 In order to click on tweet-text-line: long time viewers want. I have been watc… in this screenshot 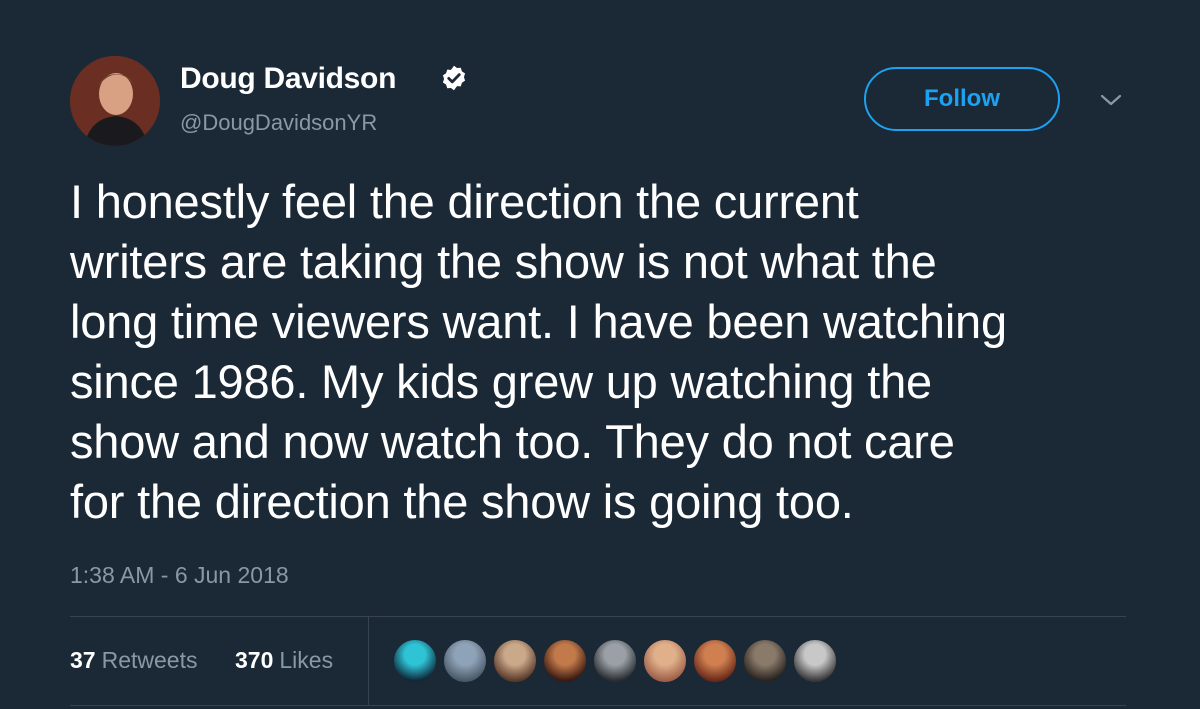, I will do `click(538, 321)`.